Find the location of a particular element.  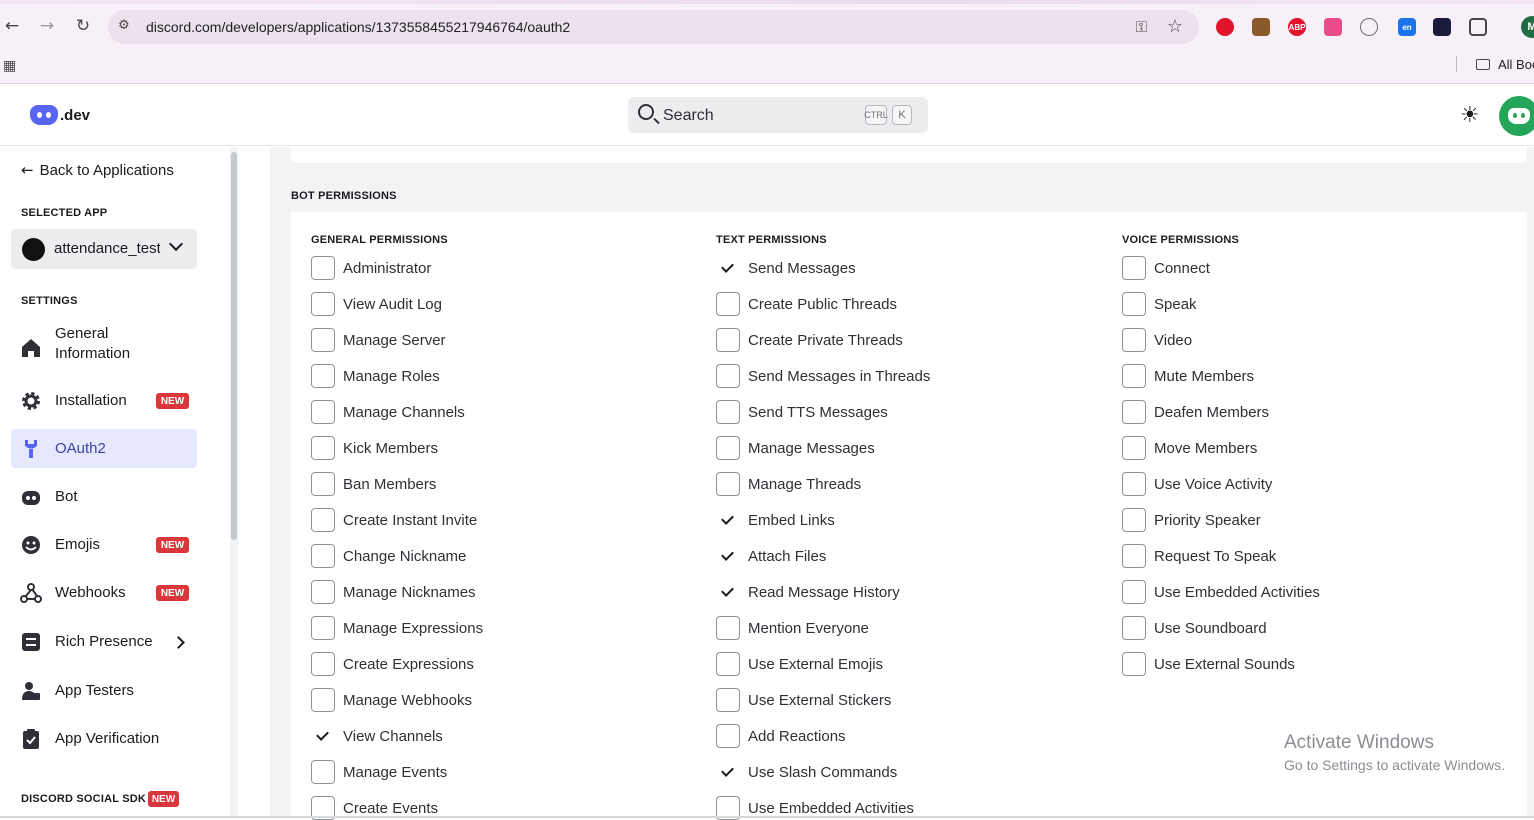

sidebar-item-emojis: Emojis NEW is located at coordinates (104, 545).